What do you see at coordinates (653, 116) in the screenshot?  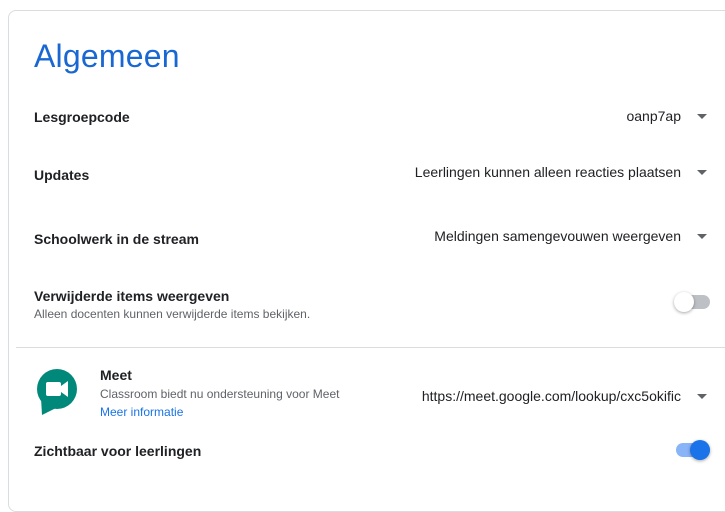 I see `class-code-value: oanp7ap` at bounding box center [653, 116].